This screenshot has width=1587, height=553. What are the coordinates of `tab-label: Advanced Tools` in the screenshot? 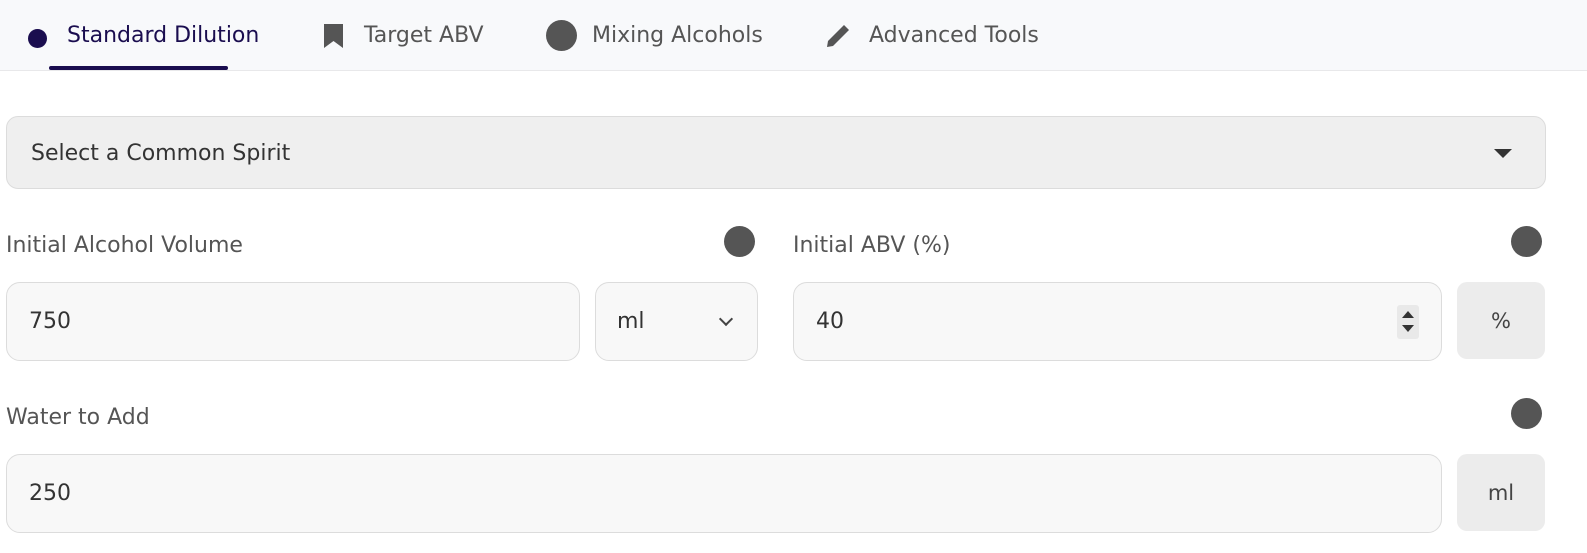 It's located at (954, 35).